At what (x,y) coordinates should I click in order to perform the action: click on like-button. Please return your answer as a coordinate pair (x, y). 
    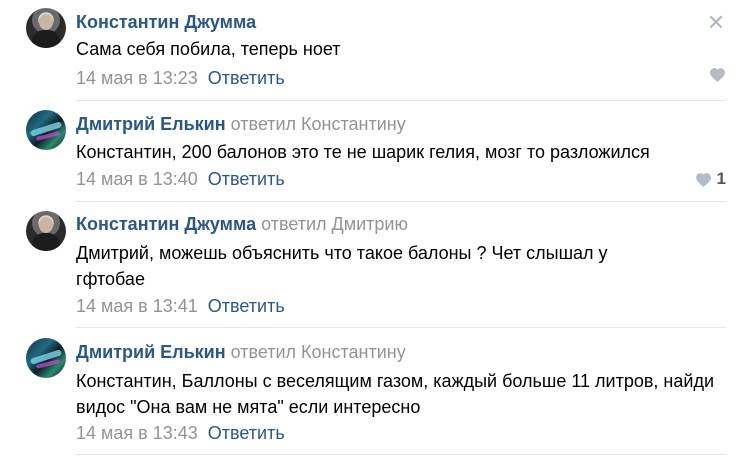
    Looking at the image, I should click on (717, 74).